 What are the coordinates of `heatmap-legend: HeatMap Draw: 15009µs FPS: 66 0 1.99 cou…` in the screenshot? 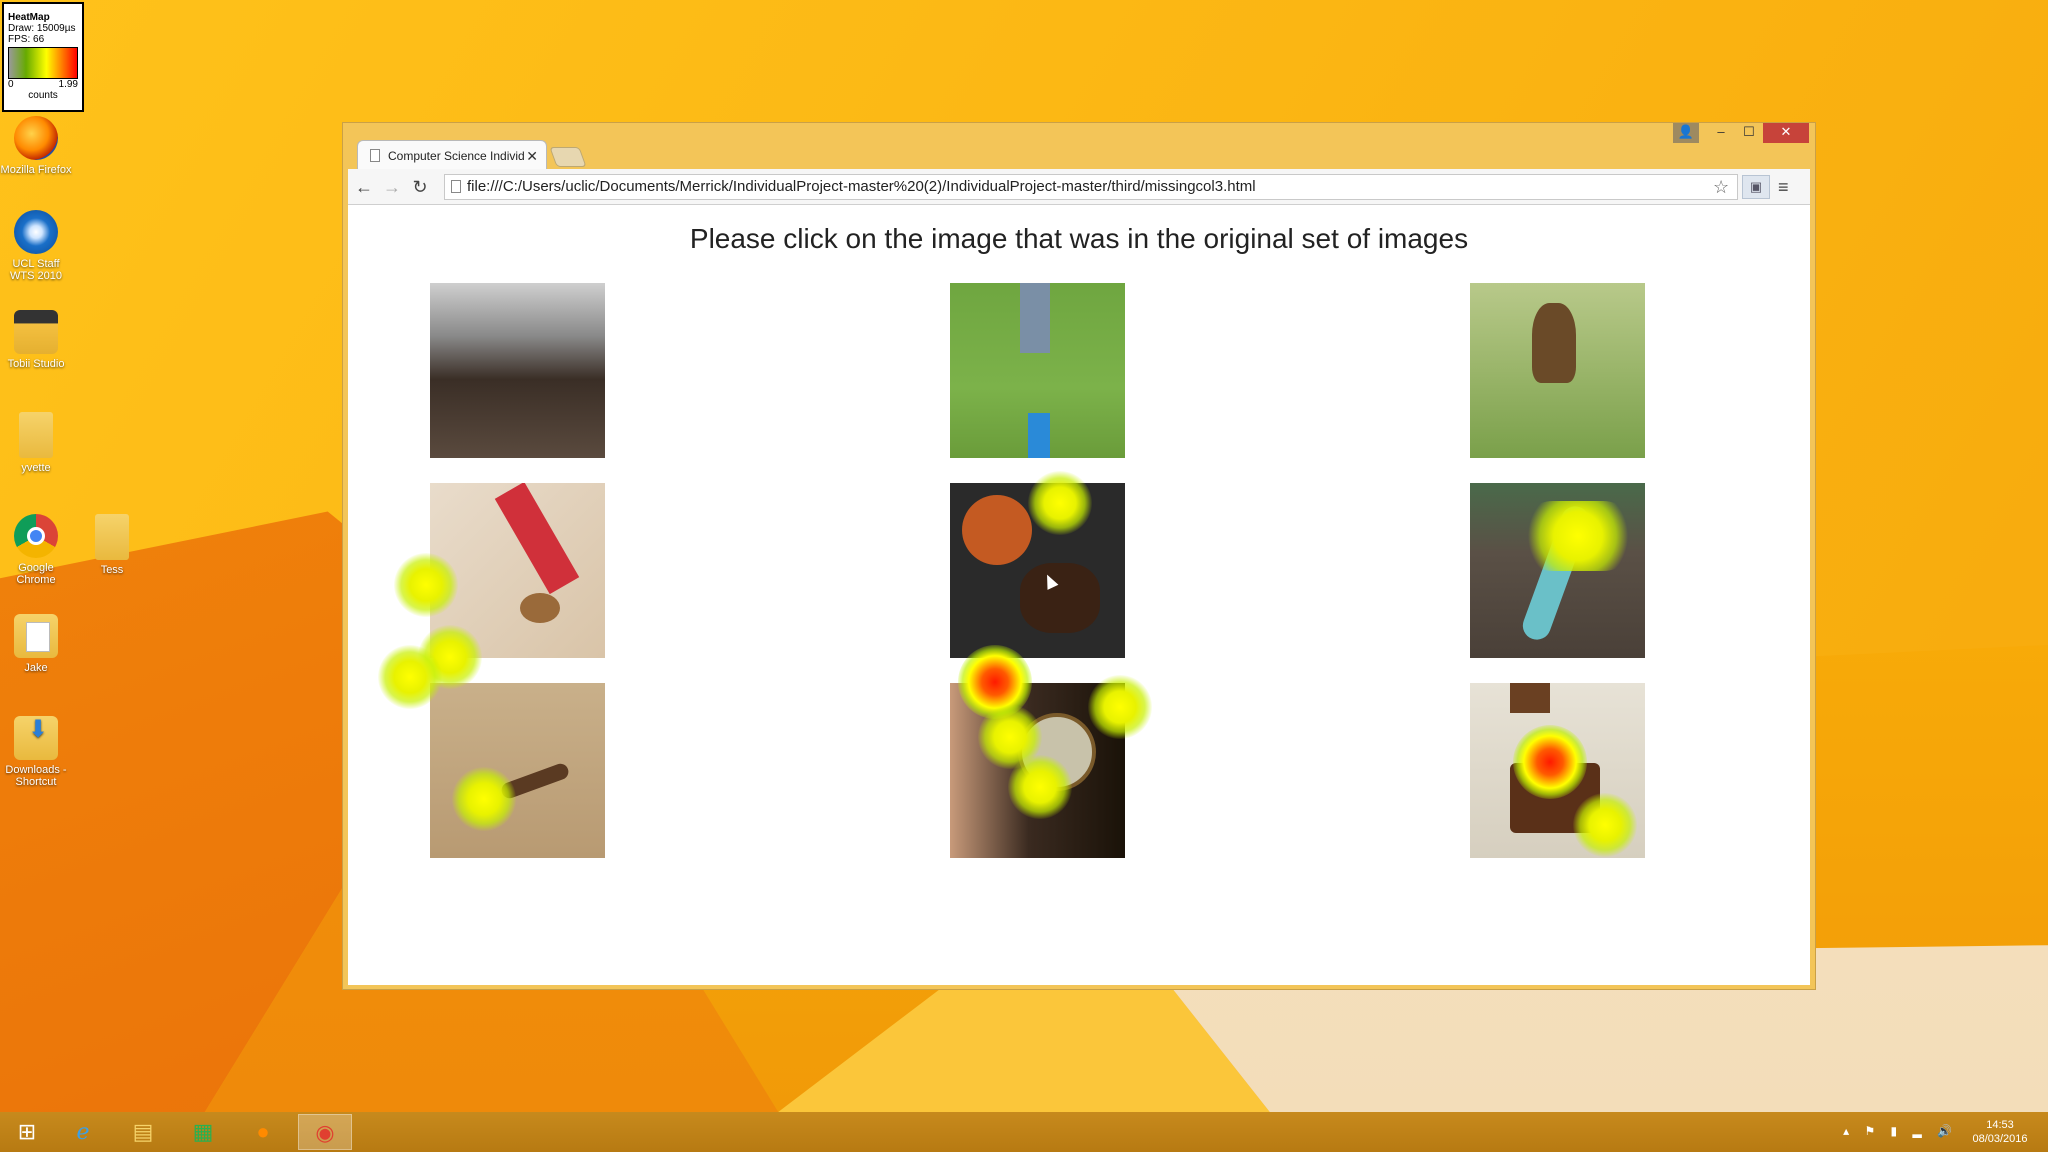 It's located at (43, 57).